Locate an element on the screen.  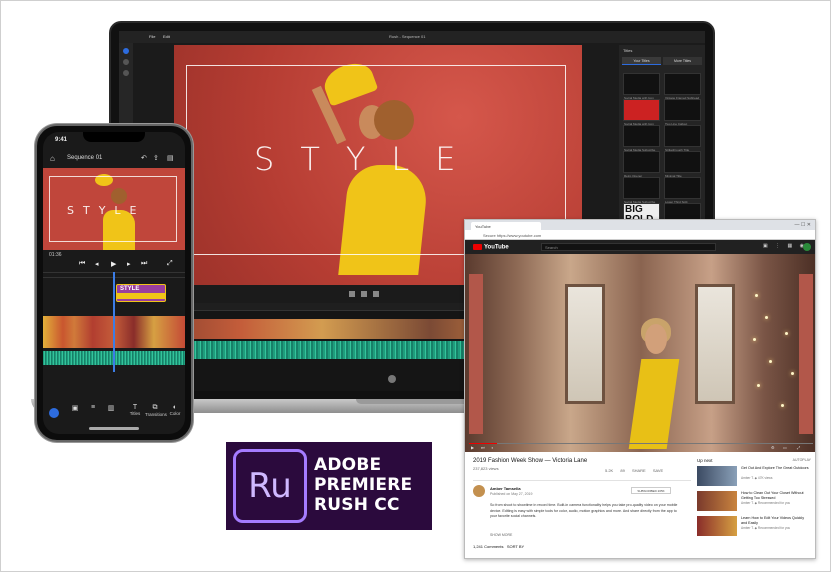
sequence-title: Rush - Sequence 01 is located at coordinates (407, 36).